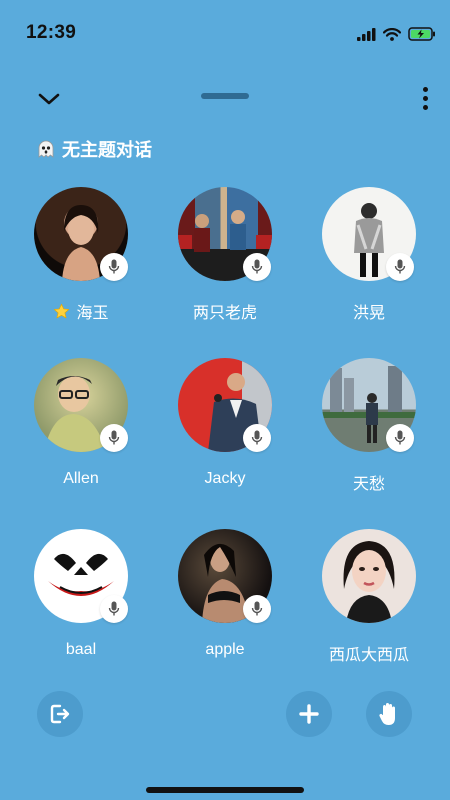  Describe the element at coordinates (225, 35) in the screenshot. I see `status-bar: 12:39` at that location.